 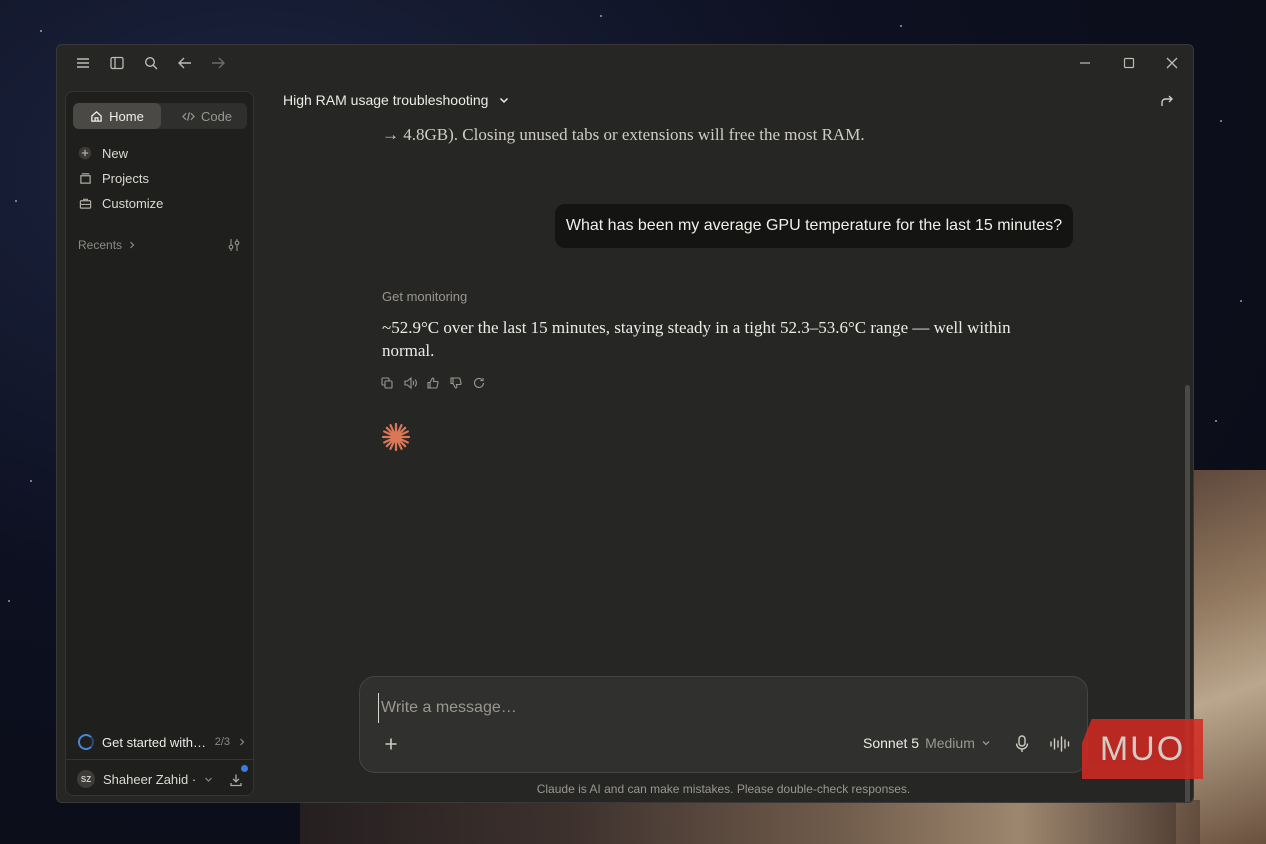 What do you see at coordinates (85, 178) in the screenshot?
I see `folder-icon` at bounding box center [85, 178].